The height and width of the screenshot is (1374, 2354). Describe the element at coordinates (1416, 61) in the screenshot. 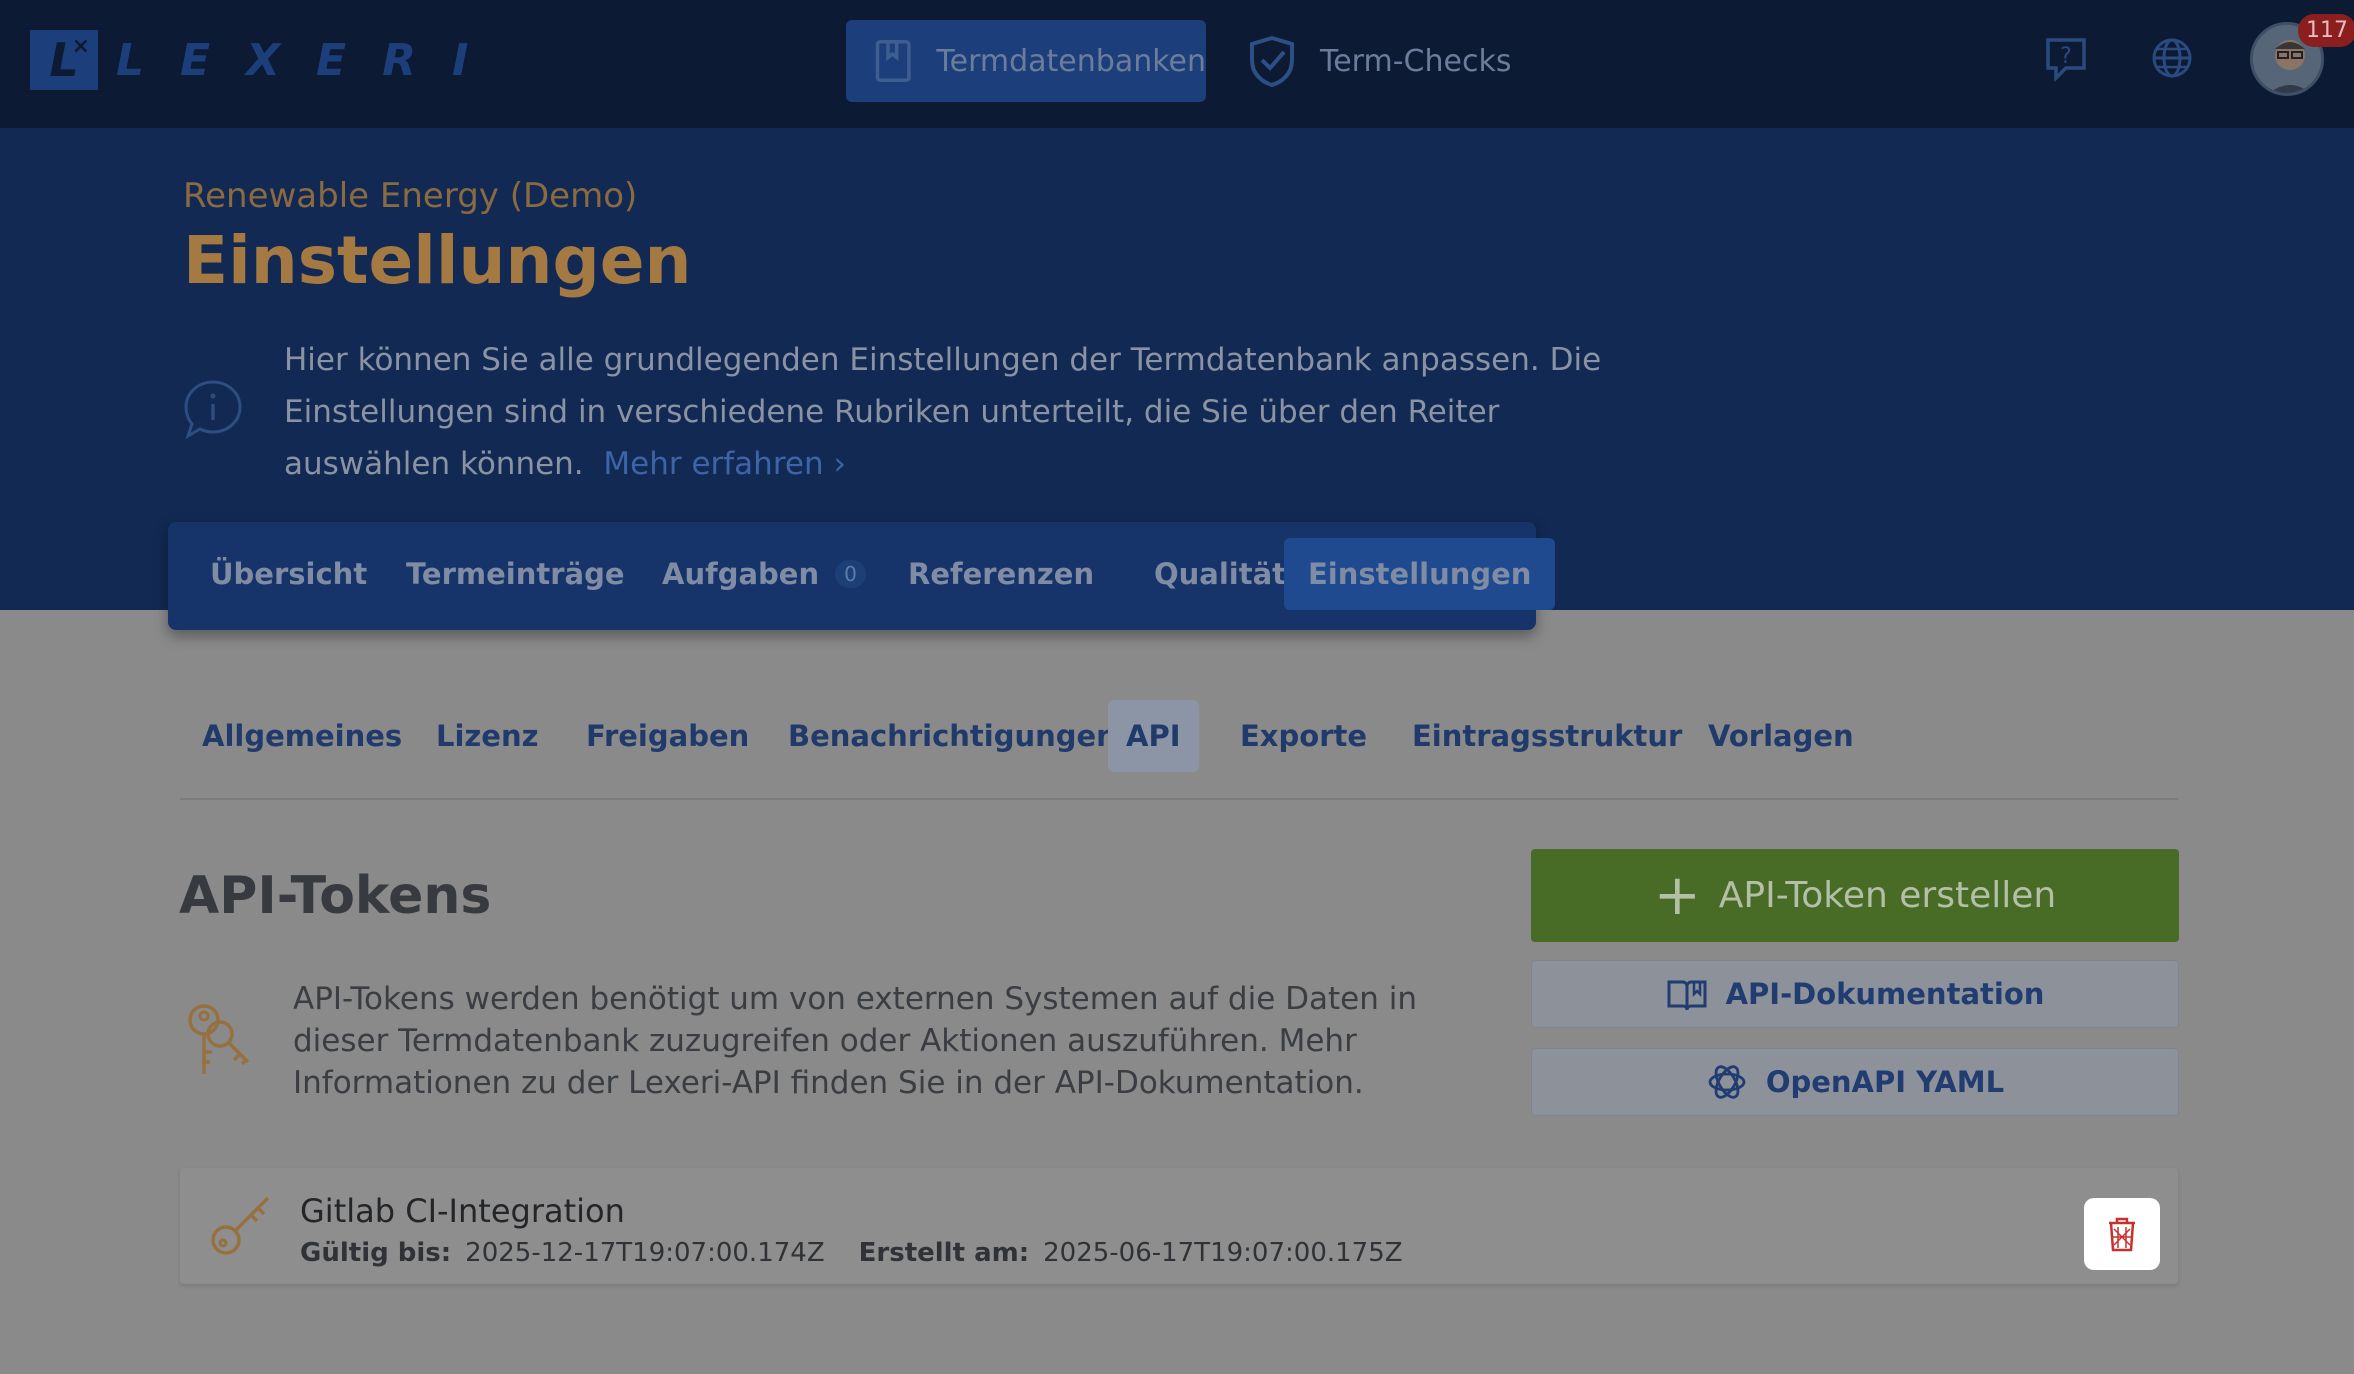

I see `nav-term-checks-label: Term-Checks` at that location.